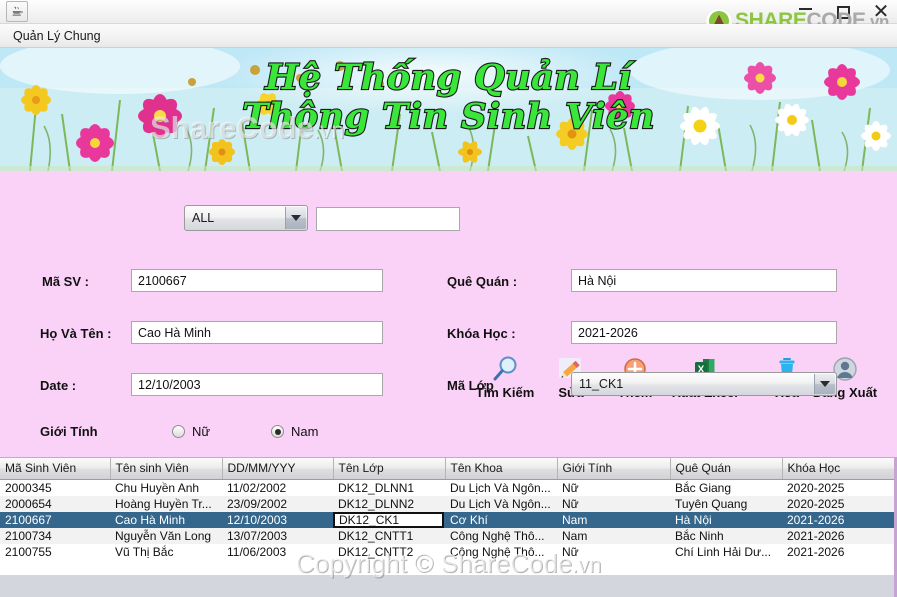 The height and width of the screenshot is (597, 897). What do you see at coordinates (17, 11) in the screenshot?
I see `java-cup-icon` at bounding box center [17, 11].